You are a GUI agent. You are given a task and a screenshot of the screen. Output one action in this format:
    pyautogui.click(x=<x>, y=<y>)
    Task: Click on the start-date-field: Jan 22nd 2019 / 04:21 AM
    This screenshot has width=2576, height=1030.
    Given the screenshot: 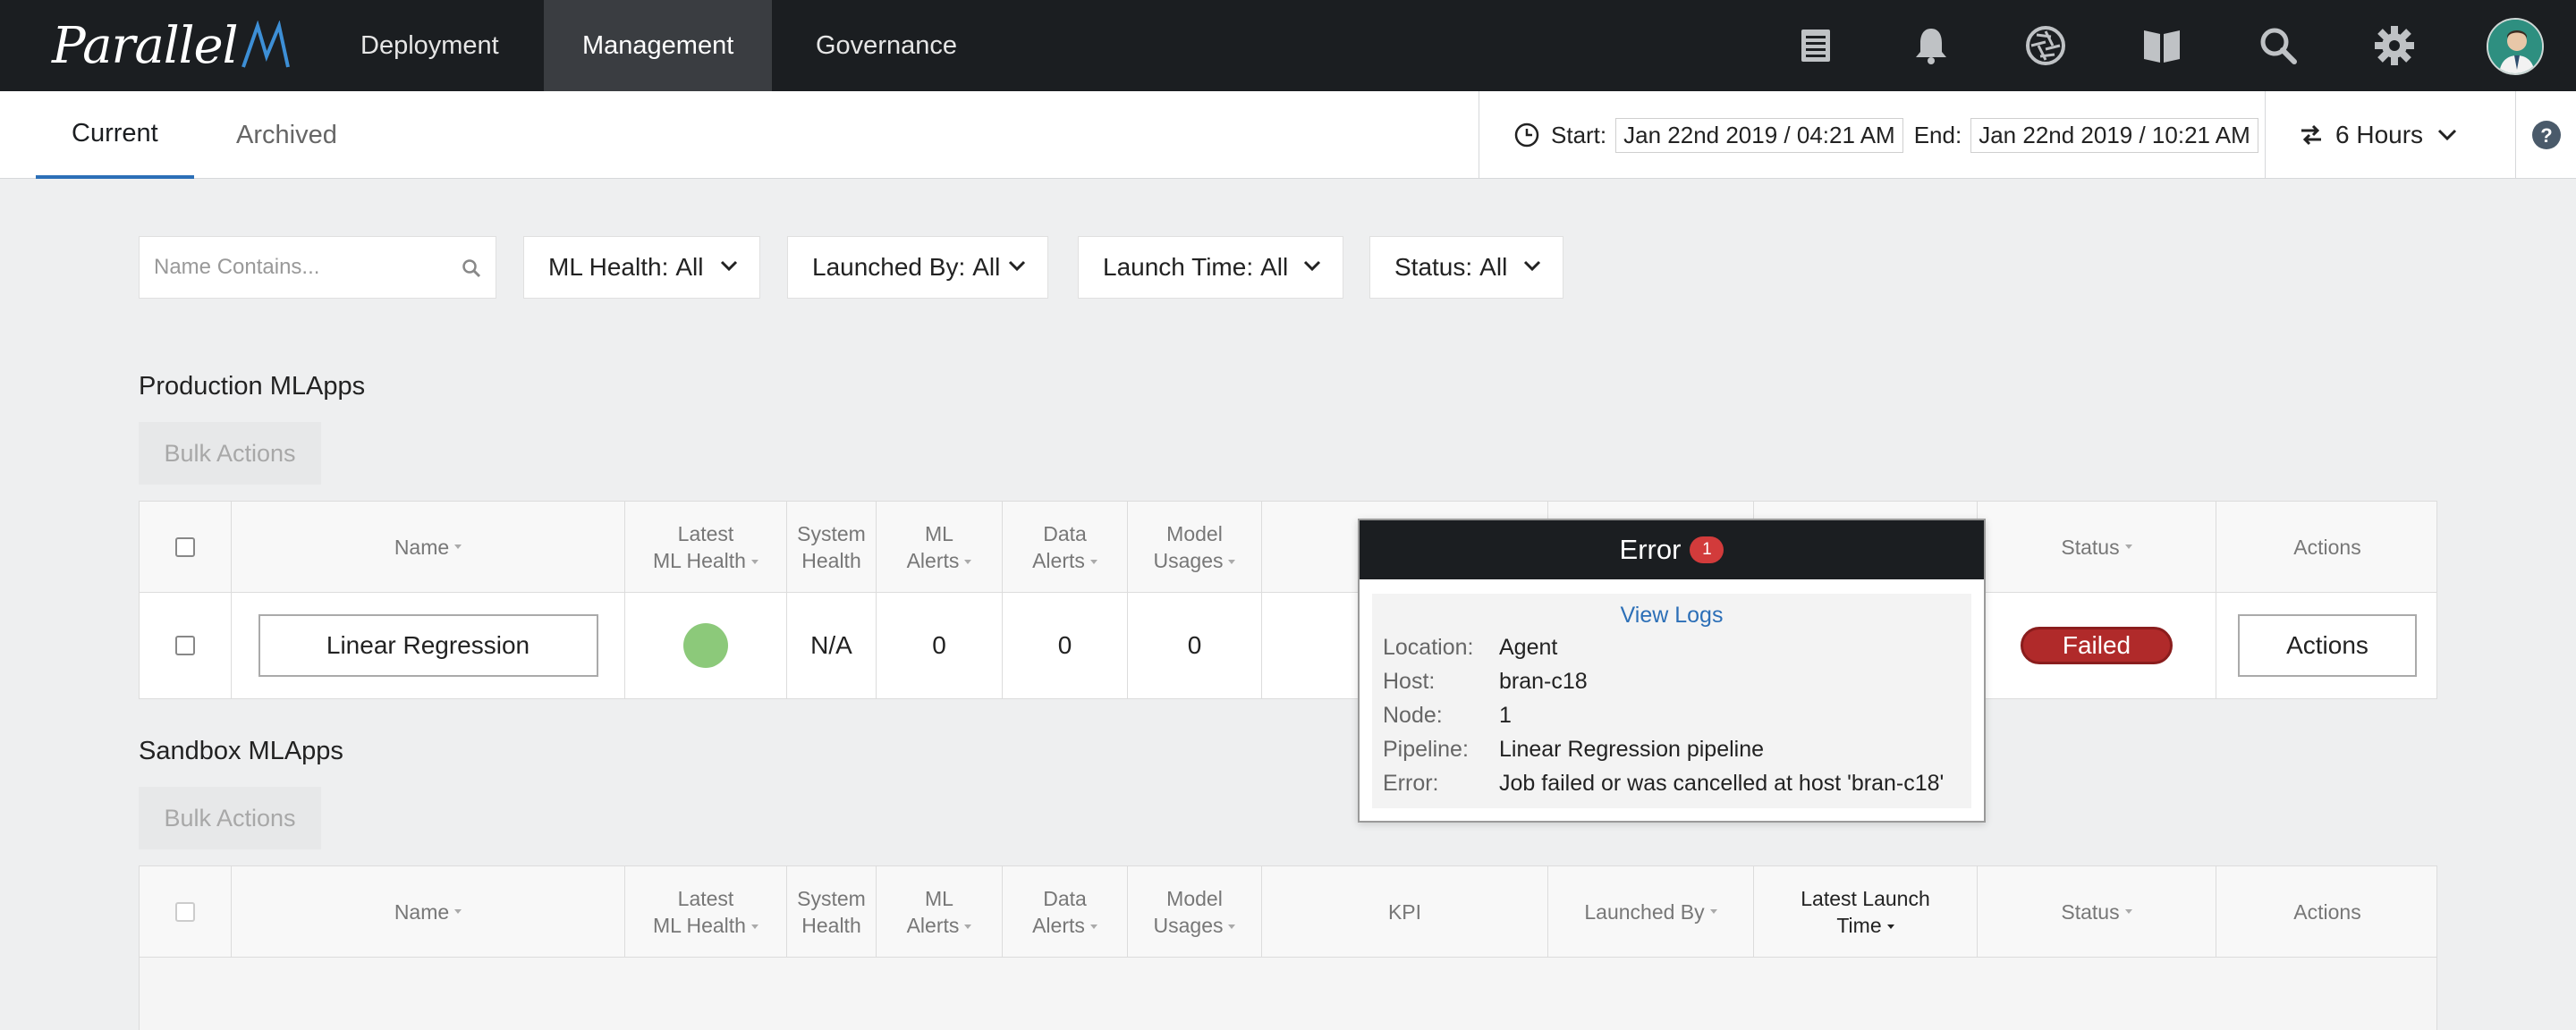 What is the action you would take?
    pyautogui.click(x=1759, y=135)
    